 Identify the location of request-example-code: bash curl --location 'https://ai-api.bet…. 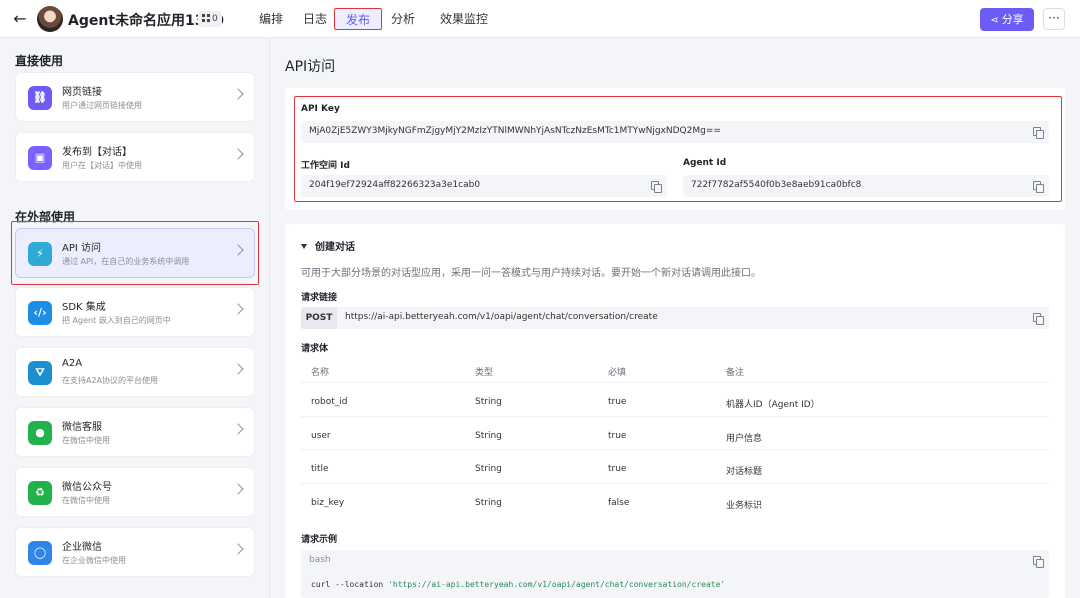
(675, 574).